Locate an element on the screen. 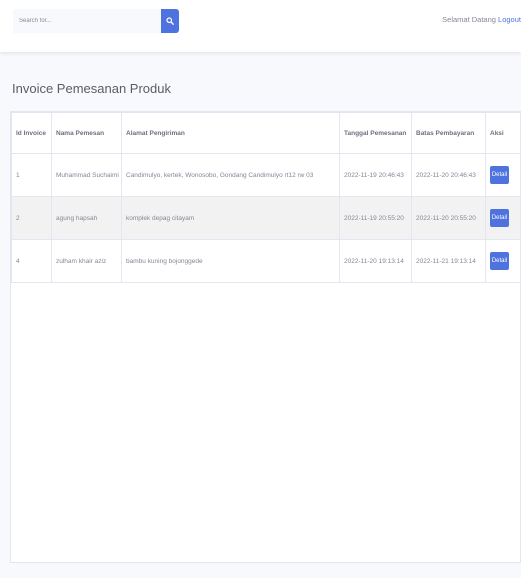 The height and width of the screenshot is (578, 521). cell-name: agung hapsah is located at coordinates (86, 218).